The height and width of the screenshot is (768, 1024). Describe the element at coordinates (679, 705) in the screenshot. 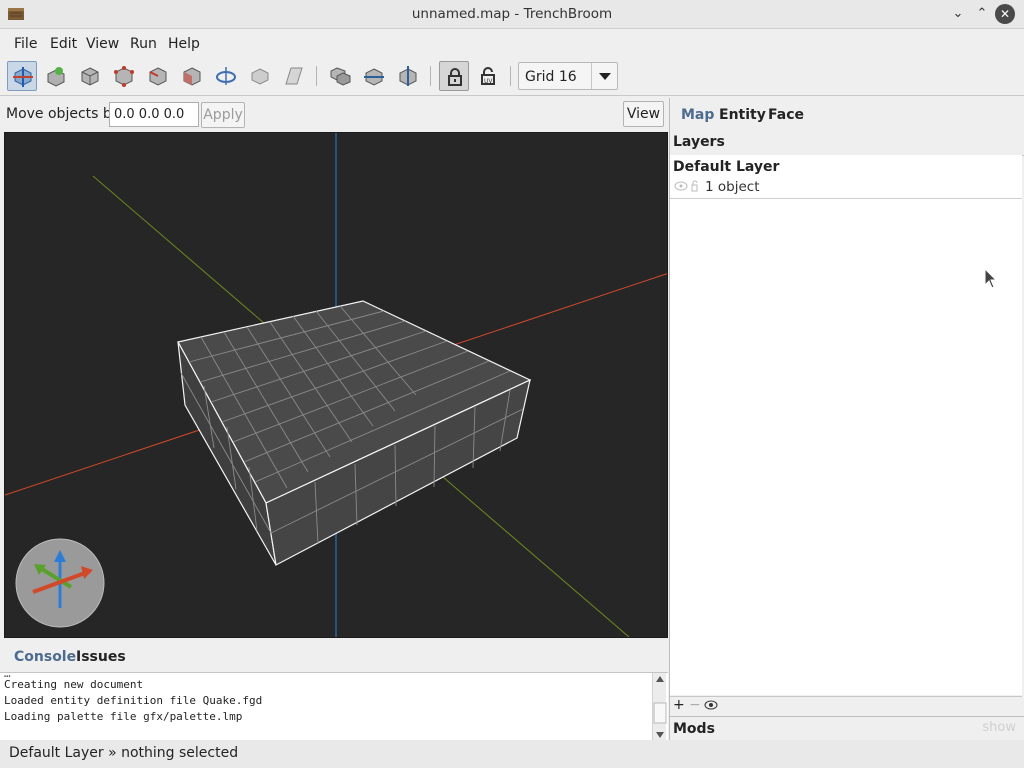

I see `add-layer-icon: +` at that location.